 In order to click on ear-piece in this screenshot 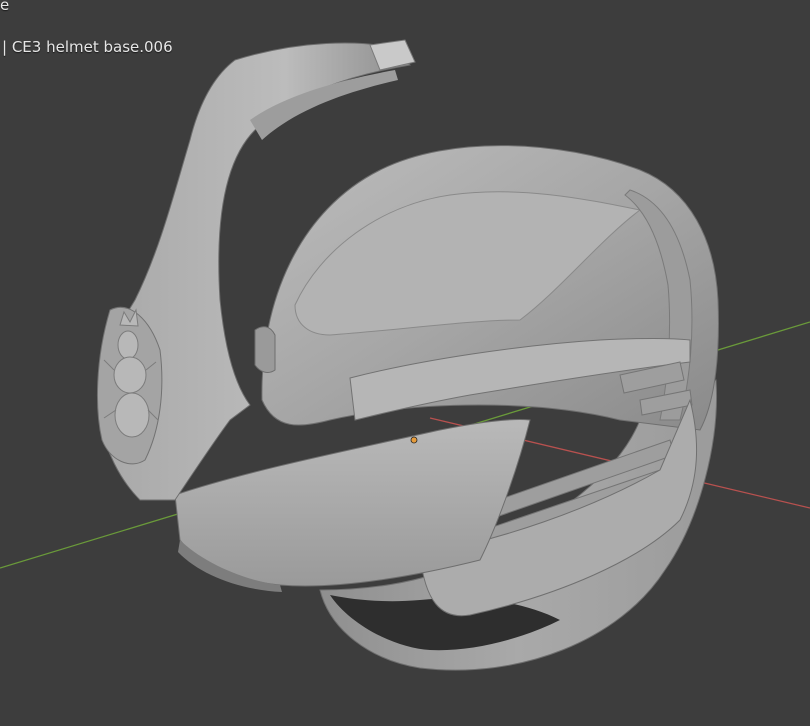, I will do `click(265, 349)`.